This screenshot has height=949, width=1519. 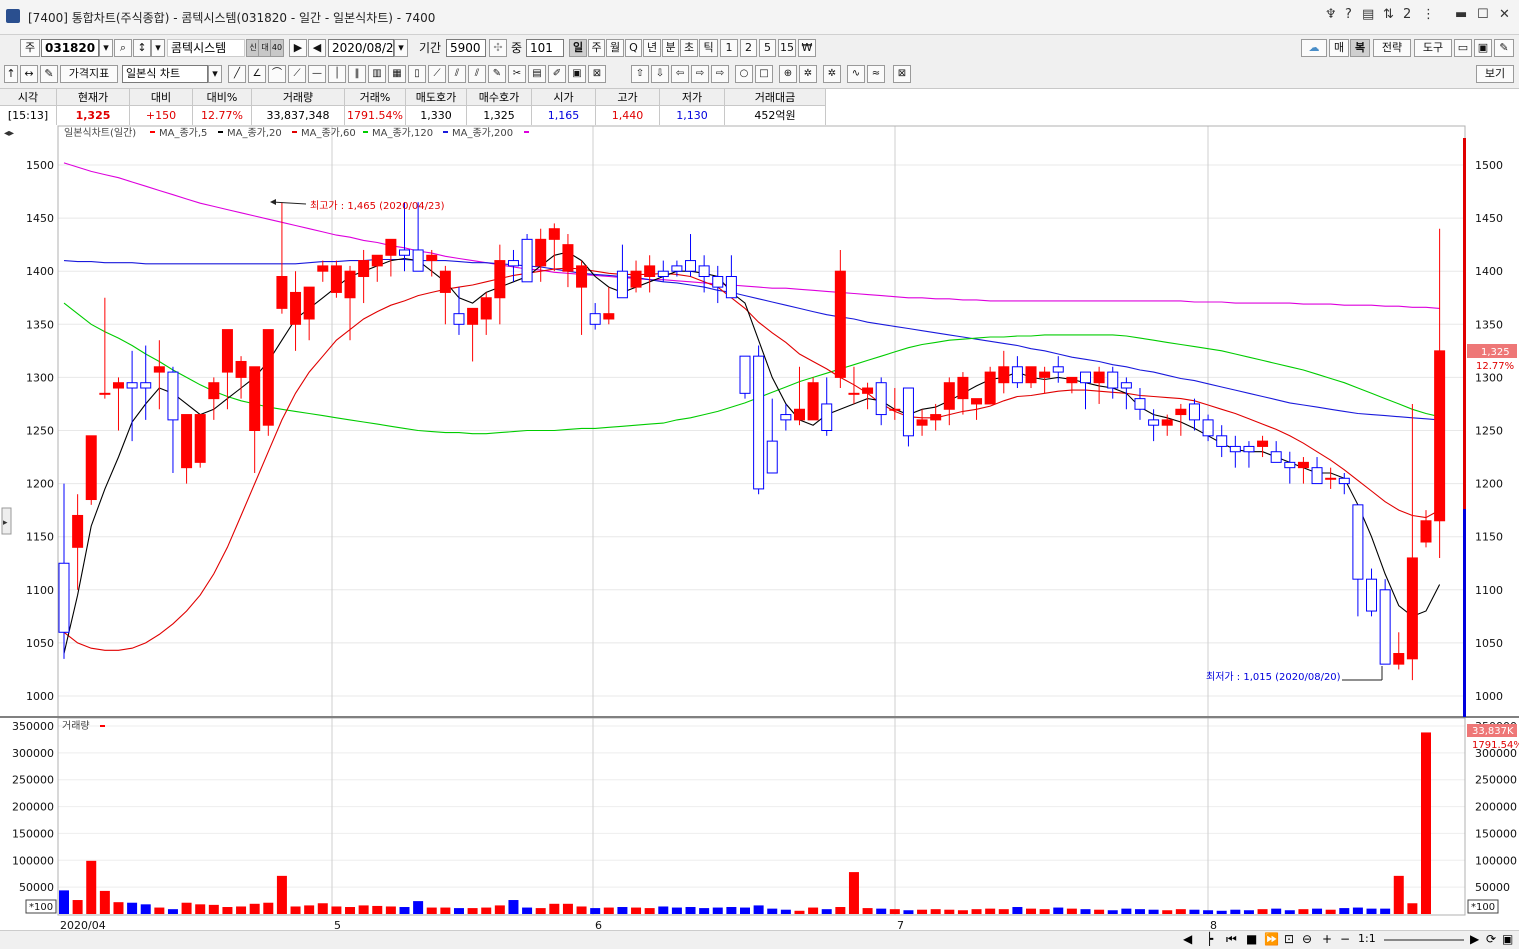 What do you see at coordinates (257, 74) in the screenshot?
I see `angle-icon: ∠` at bounding box center [257, 74].